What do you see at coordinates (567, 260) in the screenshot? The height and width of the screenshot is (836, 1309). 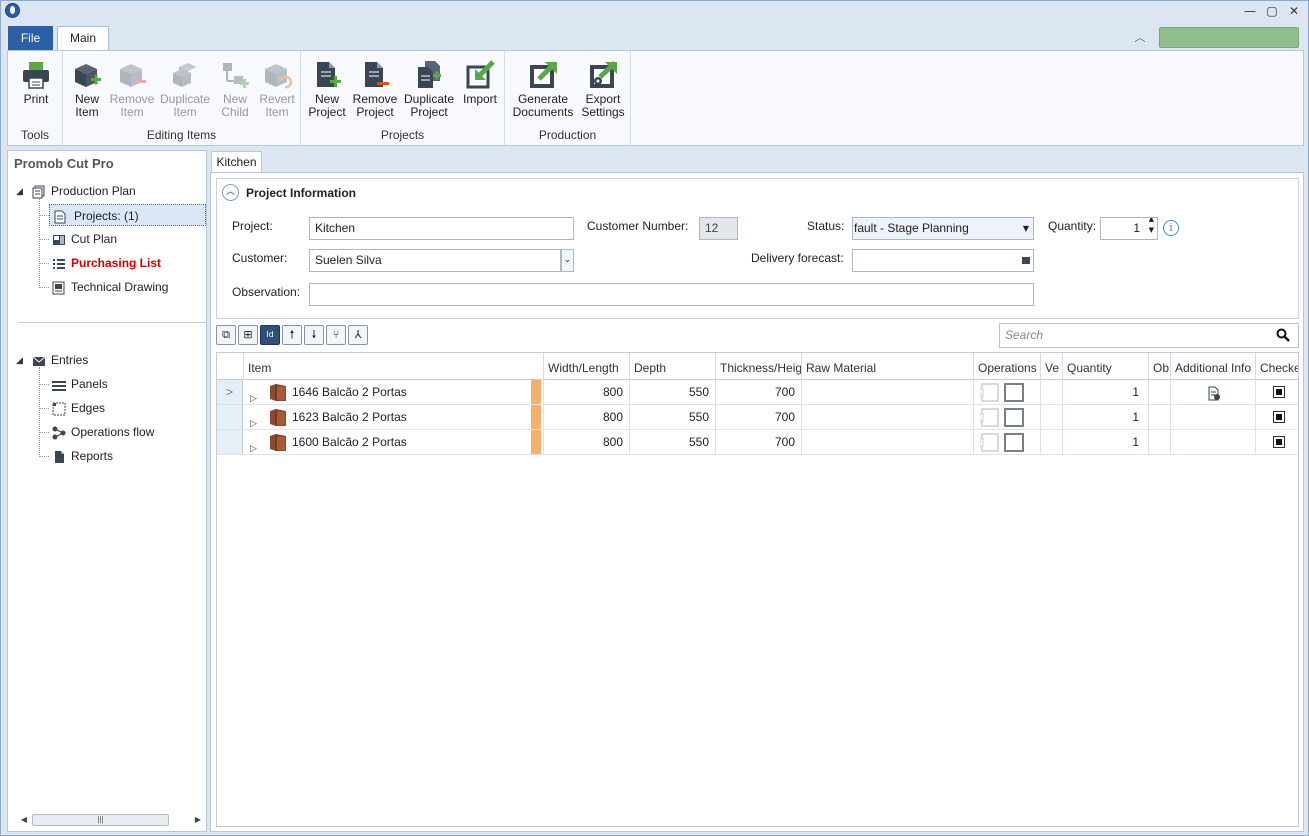 I see `customer-dropdown-icon: ⌄` at bounding box center [567, 260].